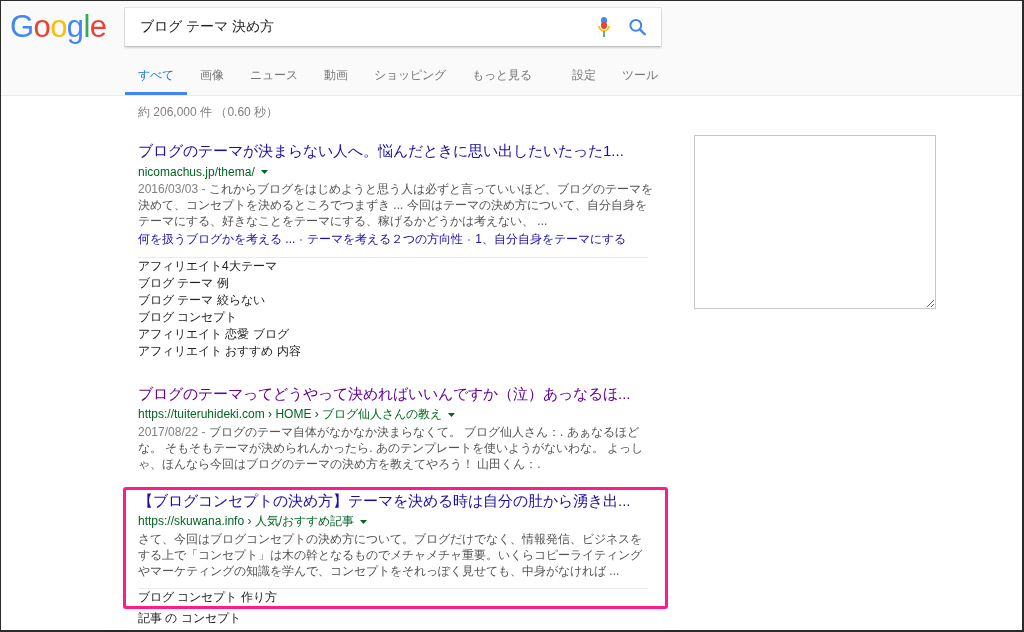 This screenshot has height=632, width=1024. What do you see at coordinates (274, 76) in the screenshot?
I see `nav-tab: ニュース` at bounding box center [274, 76].